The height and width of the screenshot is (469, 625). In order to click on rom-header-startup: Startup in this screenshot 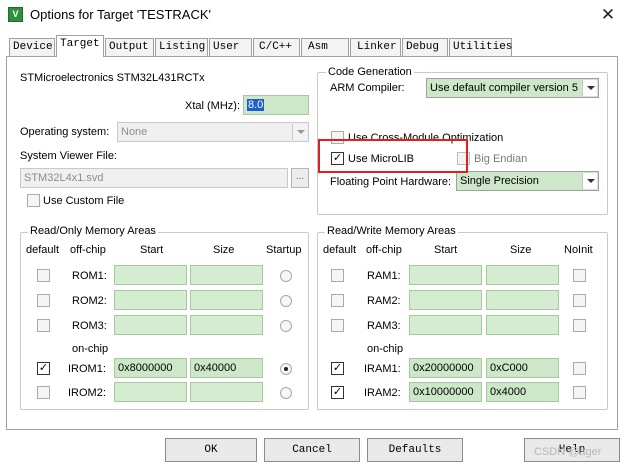, I will do `click(284, 250)`.